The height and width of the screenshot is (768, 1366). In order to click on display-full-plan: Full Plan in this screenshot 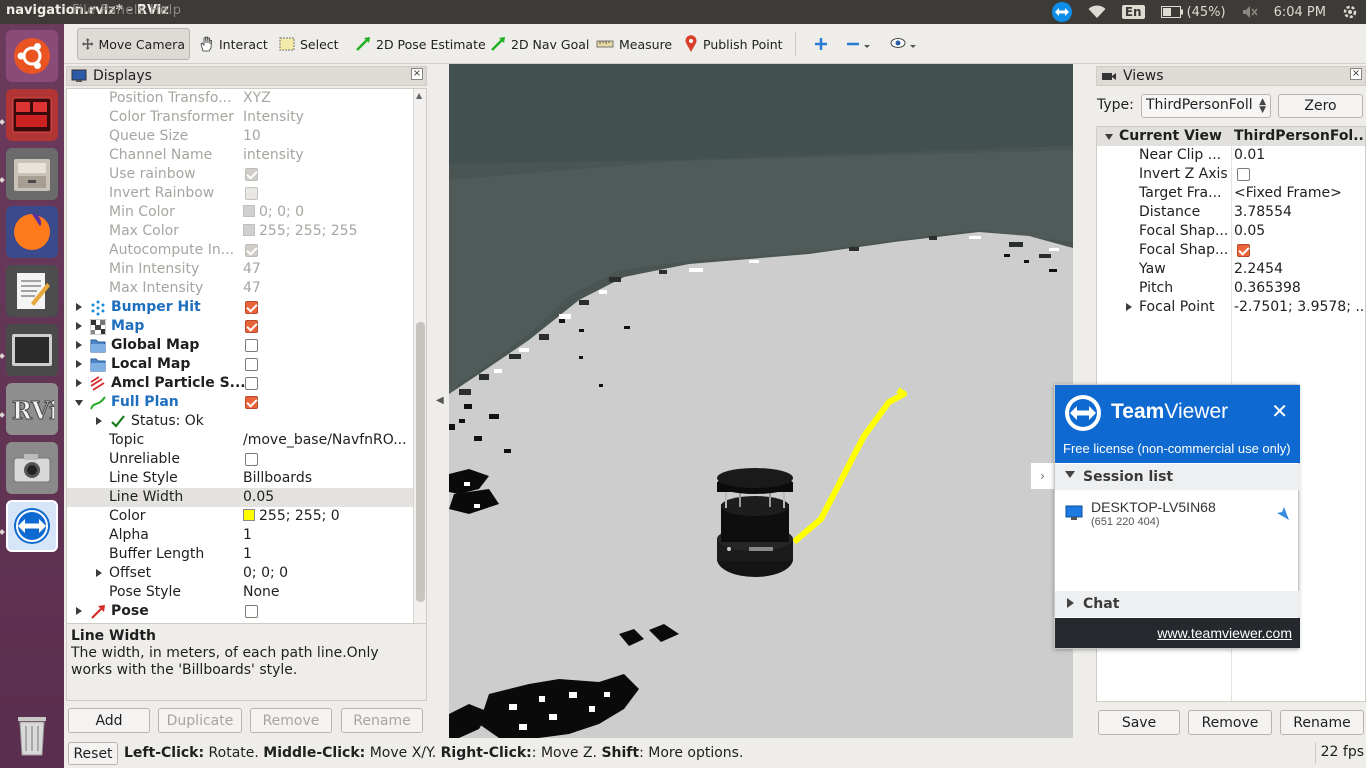, I will do `click(240, 402)`.